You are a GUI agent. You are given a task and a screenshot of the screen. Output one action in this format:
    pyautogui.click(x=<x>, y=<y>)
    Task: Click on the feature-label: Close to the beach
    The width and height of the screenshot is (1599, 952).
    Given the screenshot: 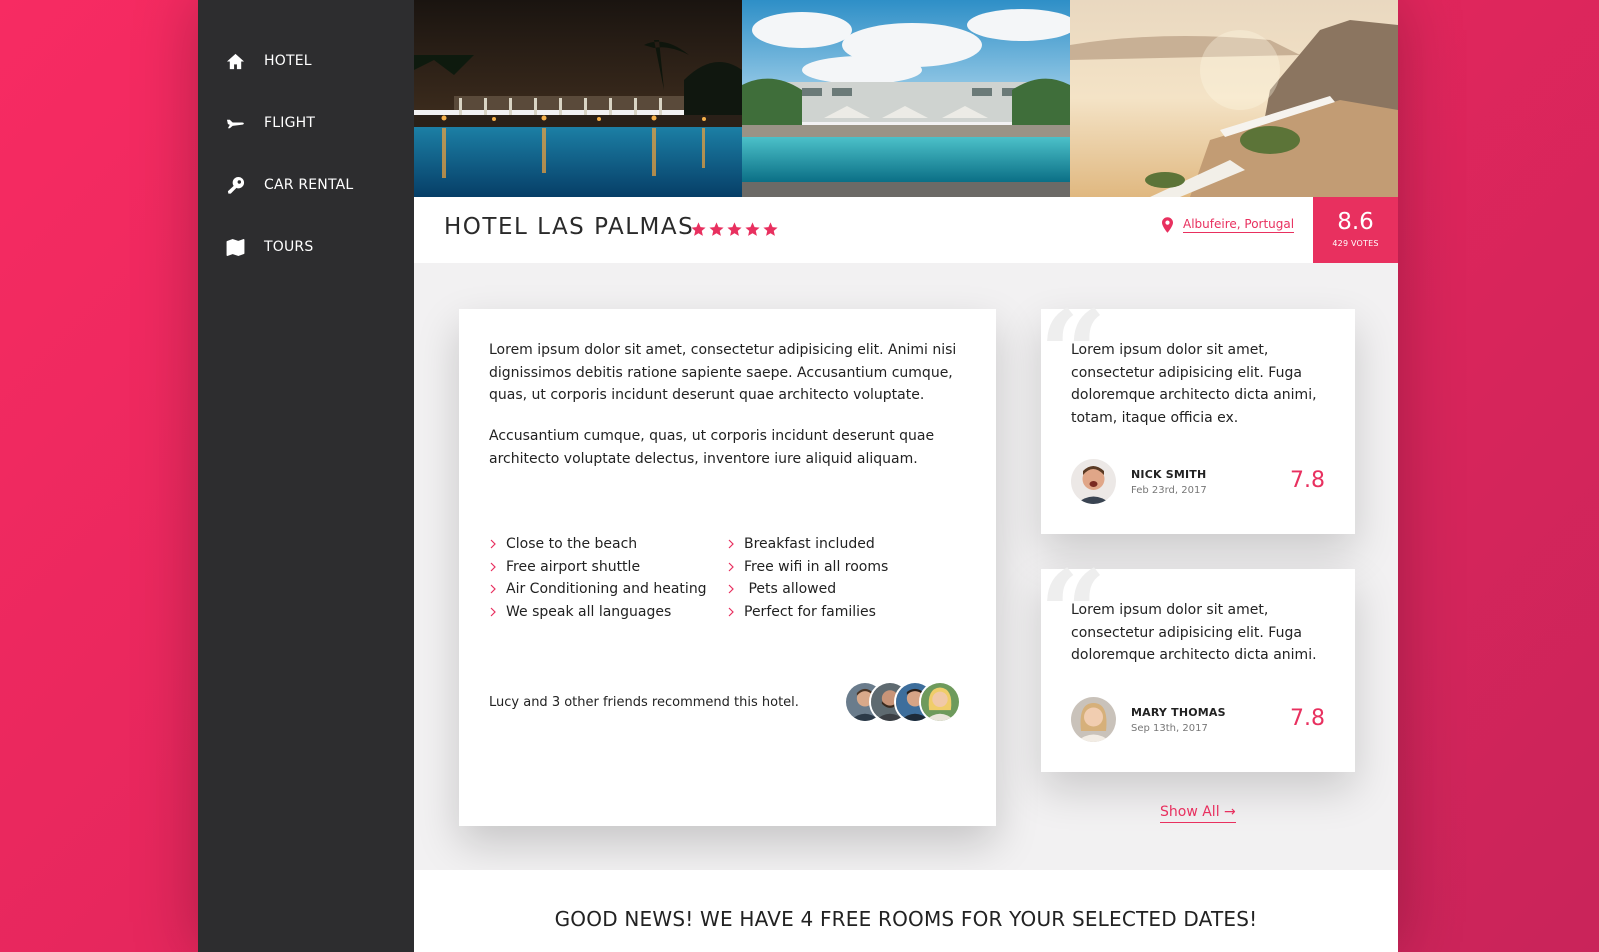 What is the action you would take?
    pyautogui.click(x=572, y=544)
    